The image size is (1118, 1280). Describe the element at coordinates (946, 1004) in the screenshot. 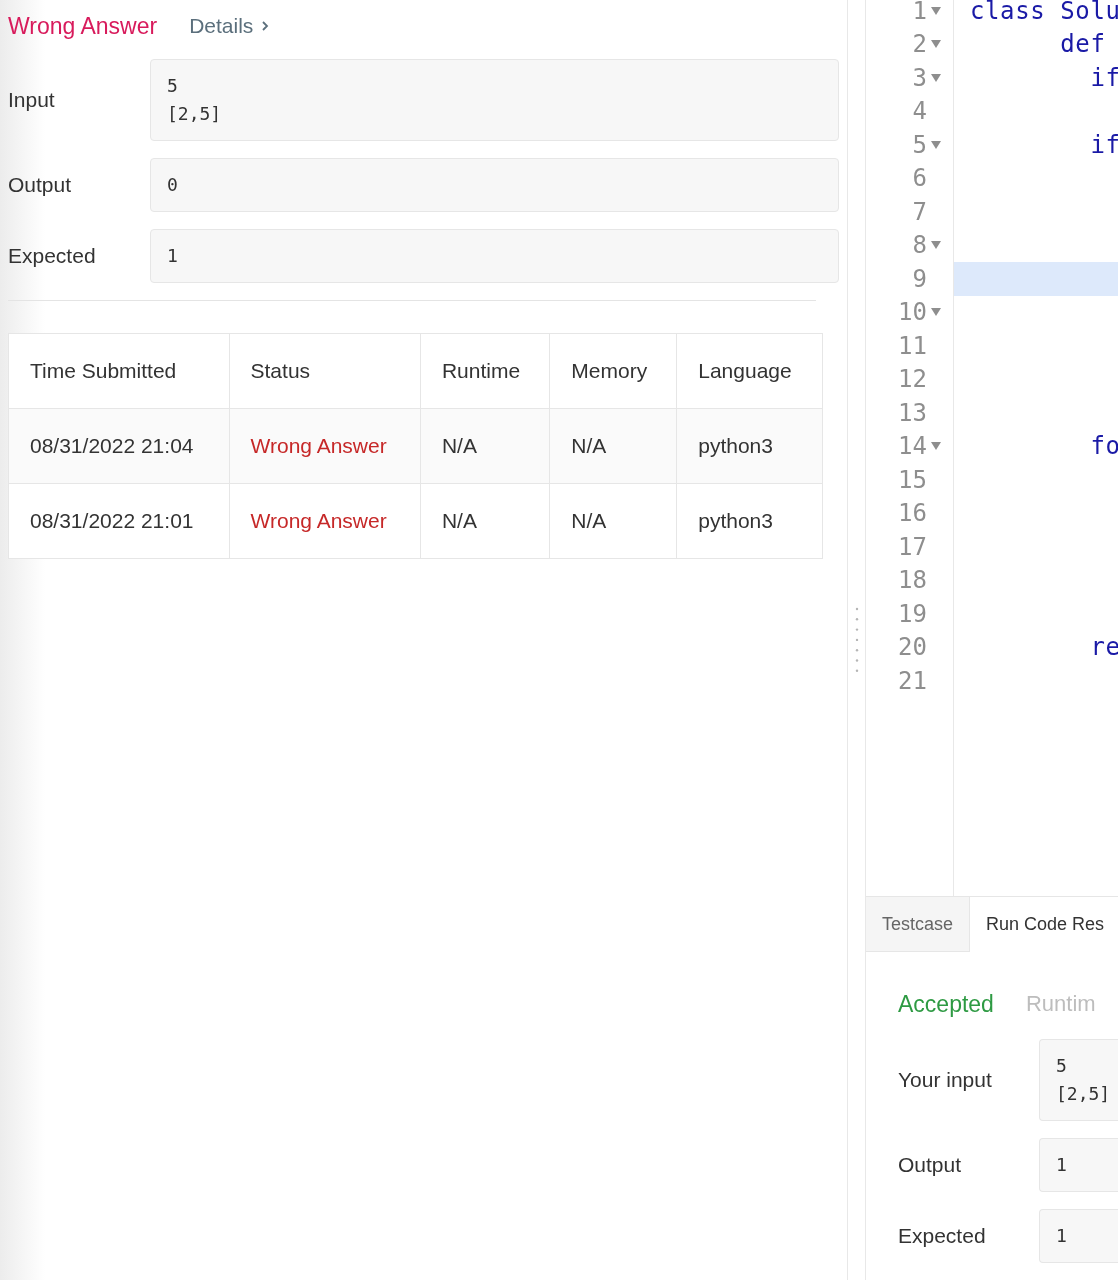

I see `result-title: Accepted` at that location.